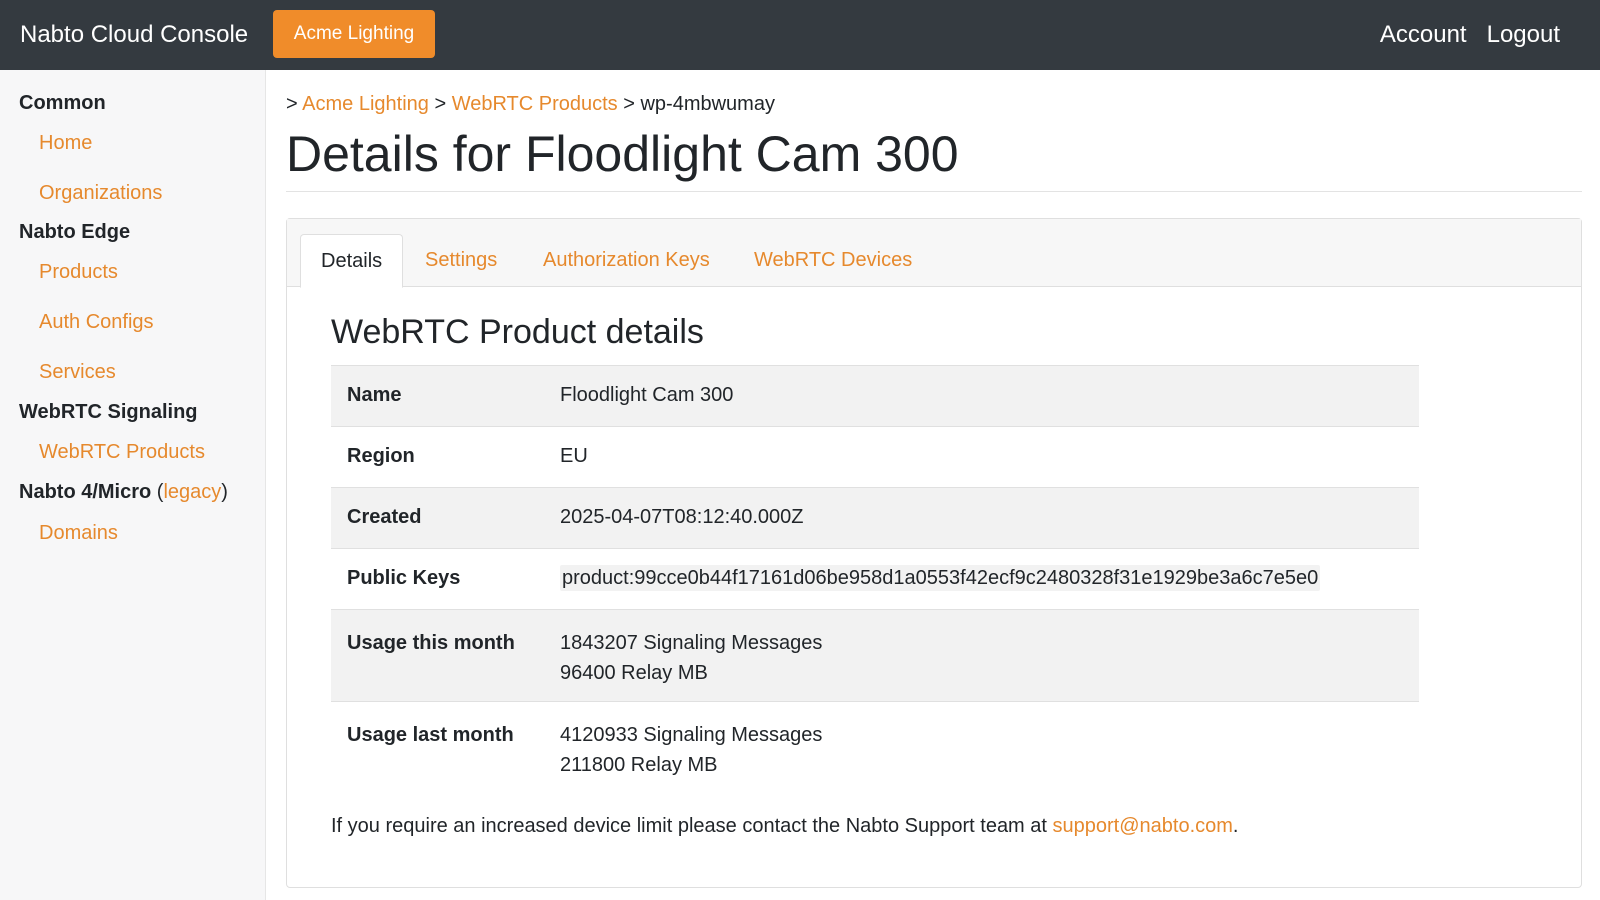  I want to click on sidebar-item-organizations: Organizations, so click(100, 193).